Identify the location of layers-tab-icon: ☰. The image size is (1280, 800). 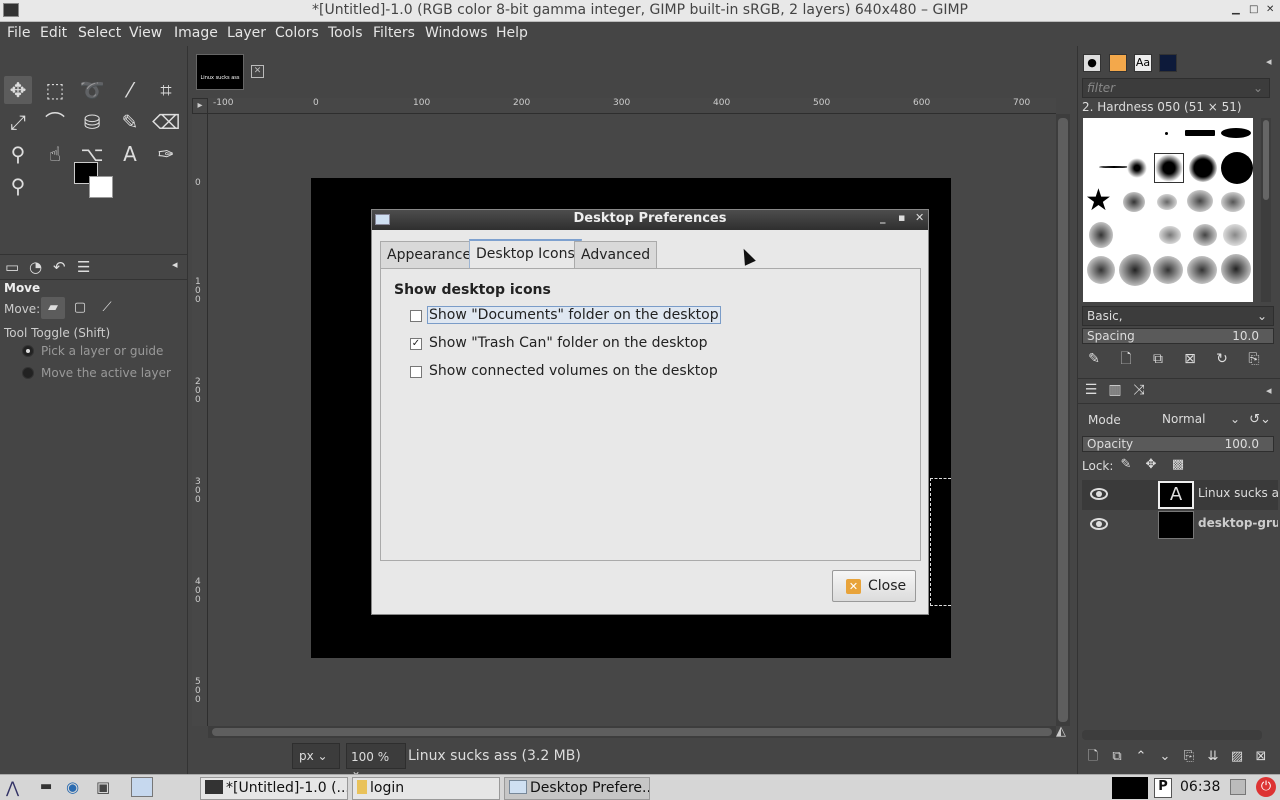
(1091, 390).